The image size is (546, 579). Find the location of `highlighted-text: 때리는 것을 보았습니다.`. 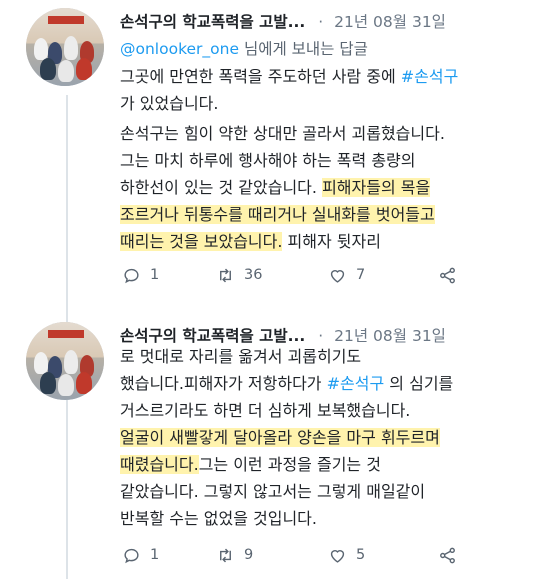

highlighted-text: 때리는 것을 보았습니다. is located at coordinates (201, 241).